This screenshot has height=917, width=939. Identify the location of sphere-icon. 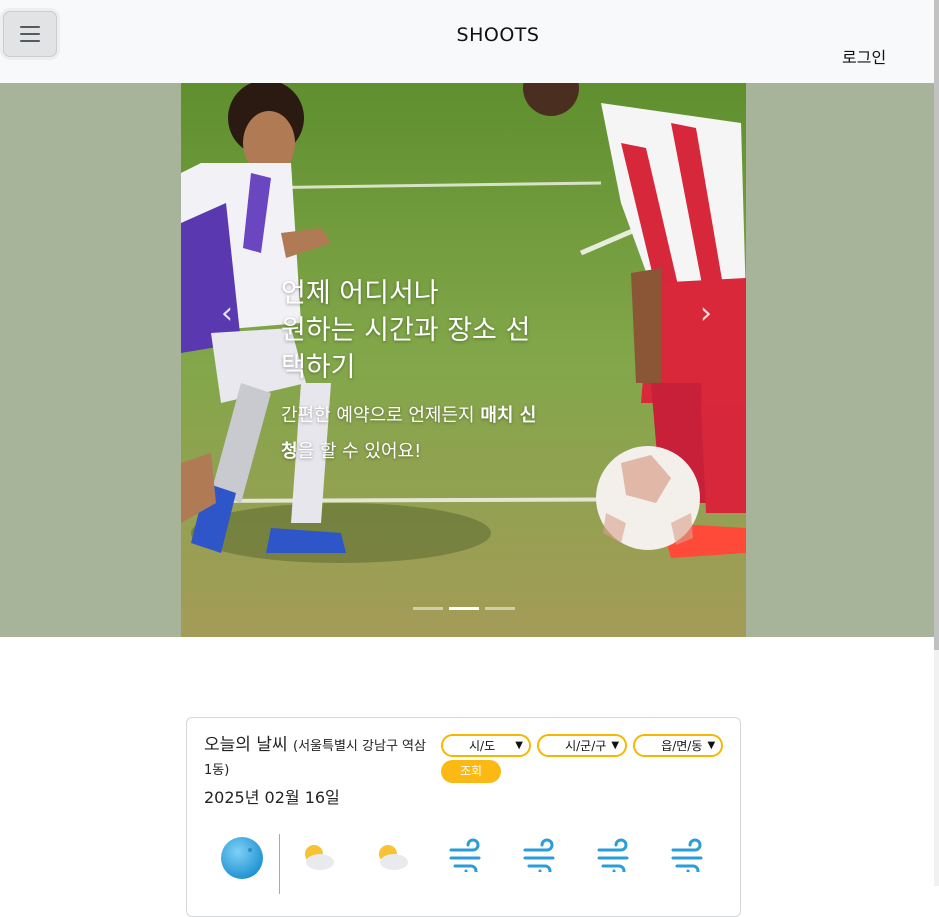
(242, 858).